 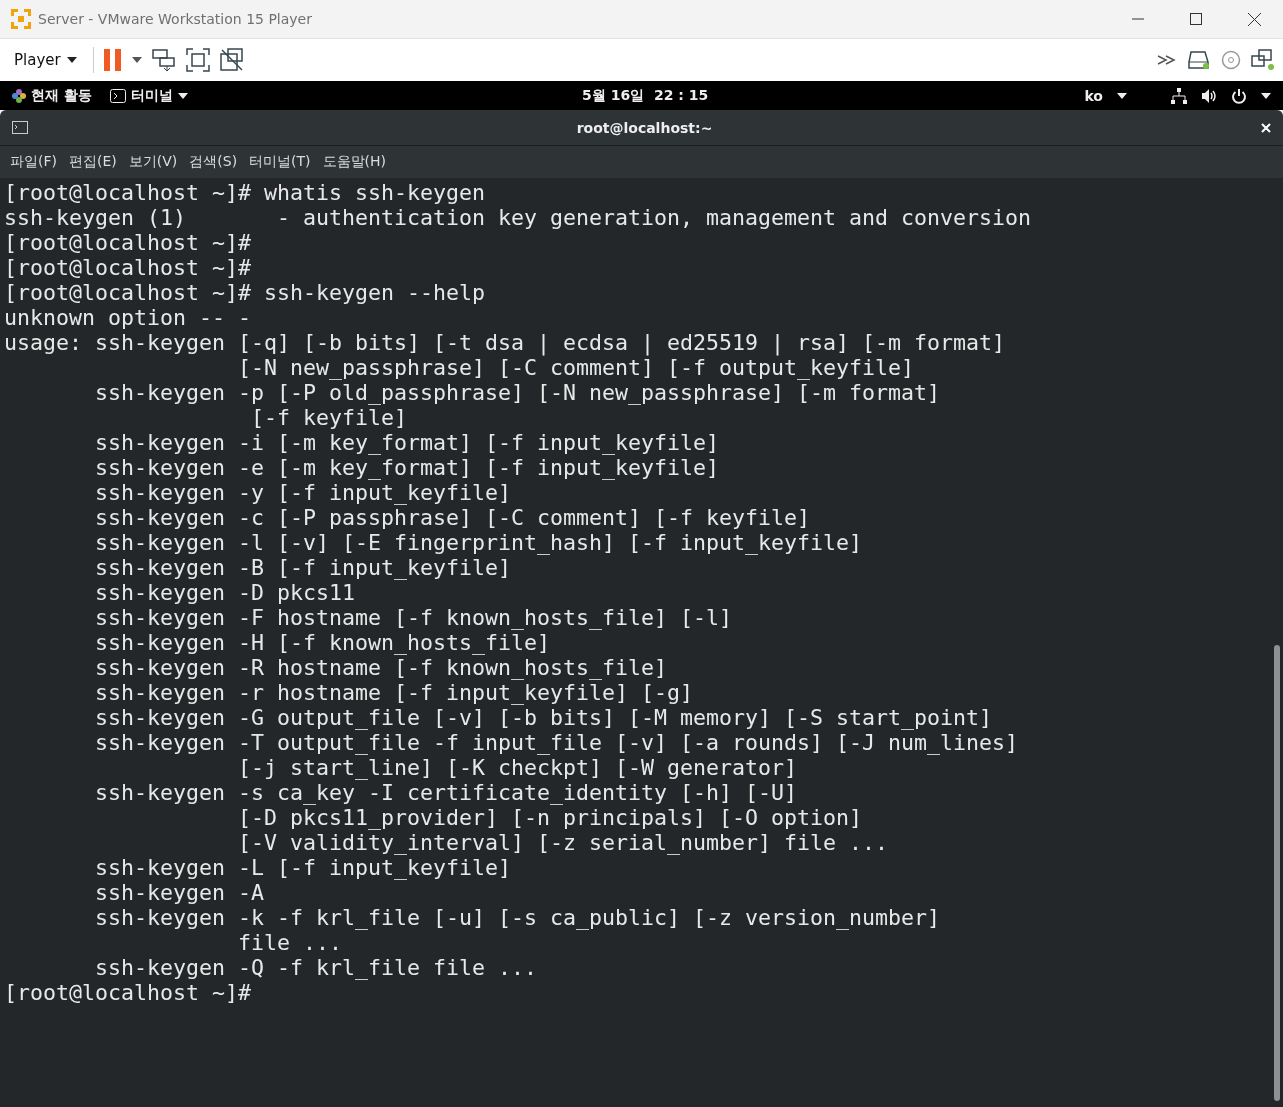 I want to click on cd-icon, so click(x=1231, y=60).